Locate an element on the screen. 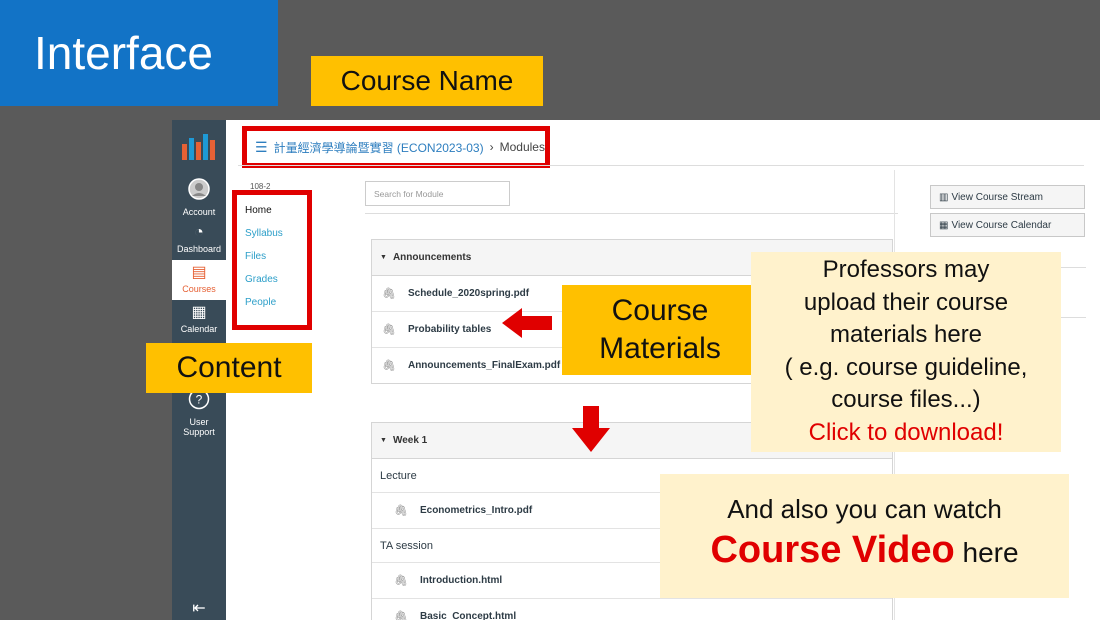 The width and height of the screenshot is (1100, 620). view-course-calendar-label: View Course Calendar is located at coordinates (1001, 225).